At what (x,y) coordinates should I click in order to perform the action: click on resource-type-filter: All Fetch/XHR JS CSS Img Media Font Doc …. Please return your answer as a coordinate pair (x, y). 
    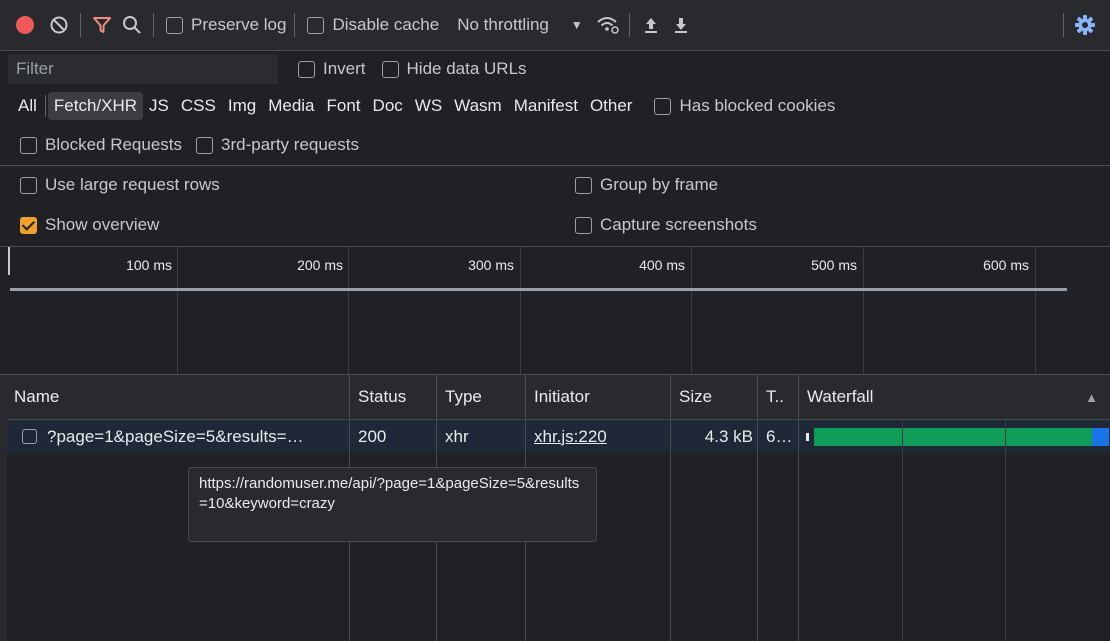
    Looking at the image, I should click on (555, 106).